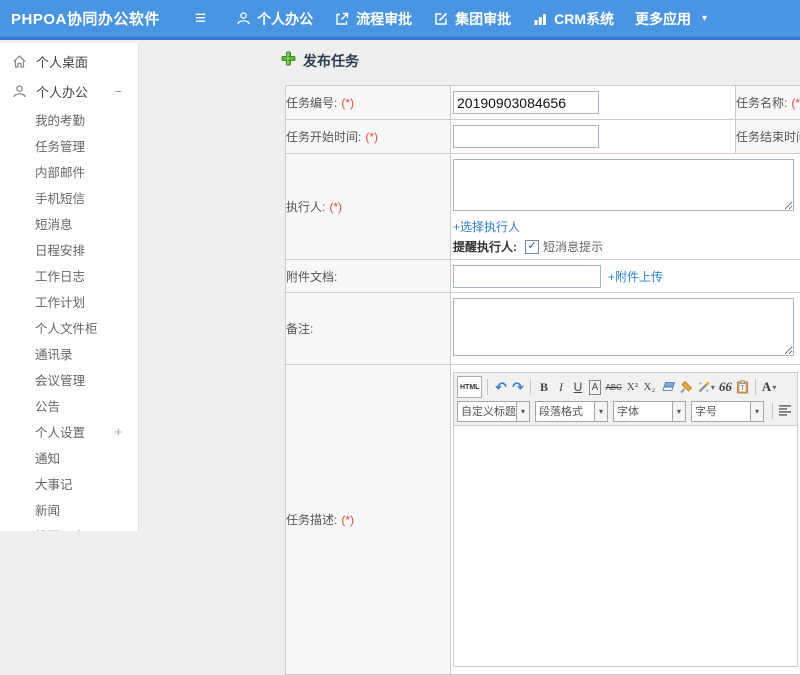 The height and width of the screenshot is (675, 800). Describe the element at coordinates (118, 91) in the screenshot. I see `collapse-toggle-icon: −` at that location.